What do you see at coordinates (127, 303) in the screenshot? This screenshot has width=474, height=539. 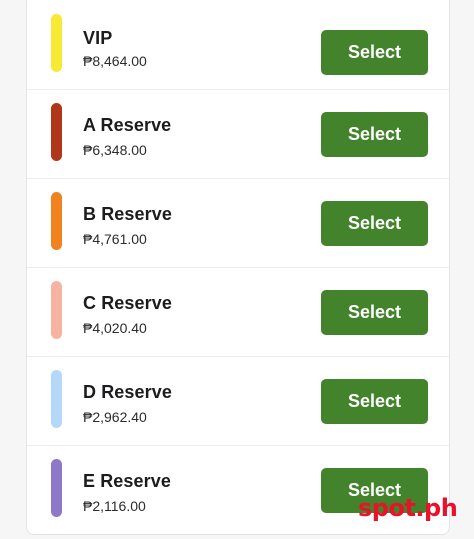 I see `tier-name: C Reserve` at bounding box center [127, 303].